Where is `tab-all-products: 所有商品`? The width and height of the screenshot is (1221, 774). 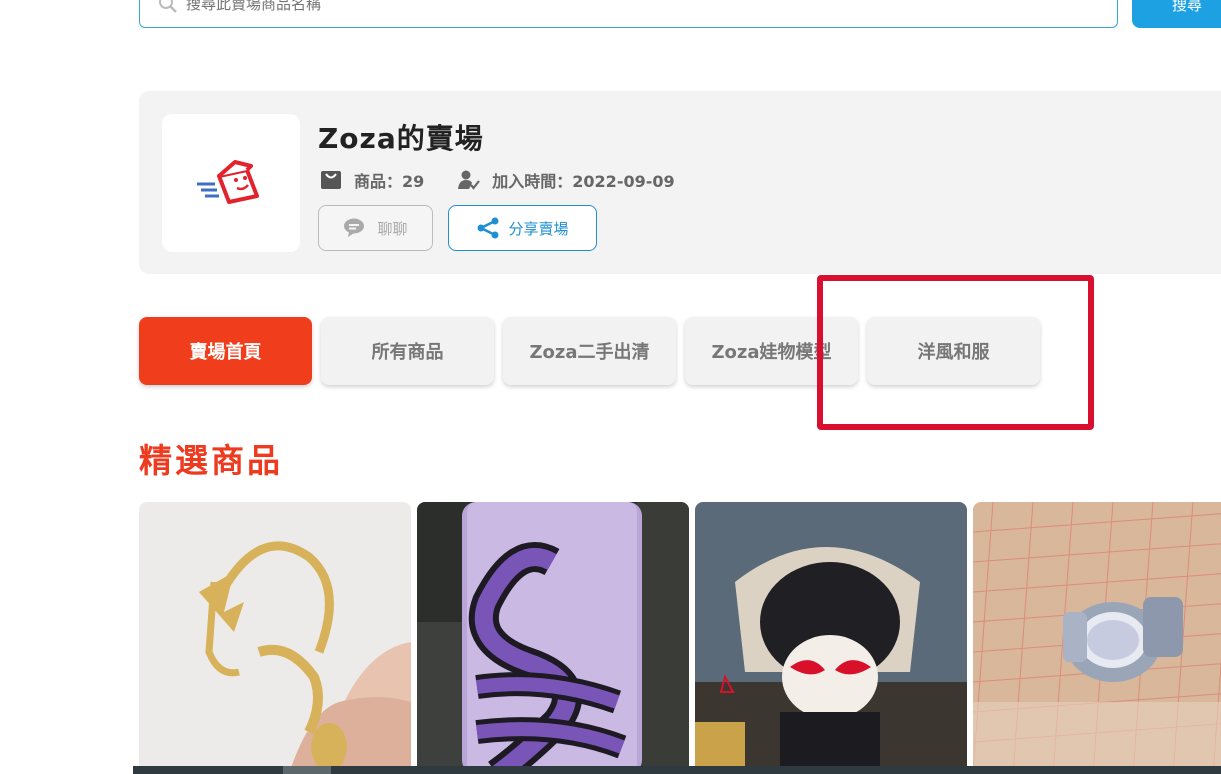 tab-all-products: 所有商品 is located at coordinates (407, 351).